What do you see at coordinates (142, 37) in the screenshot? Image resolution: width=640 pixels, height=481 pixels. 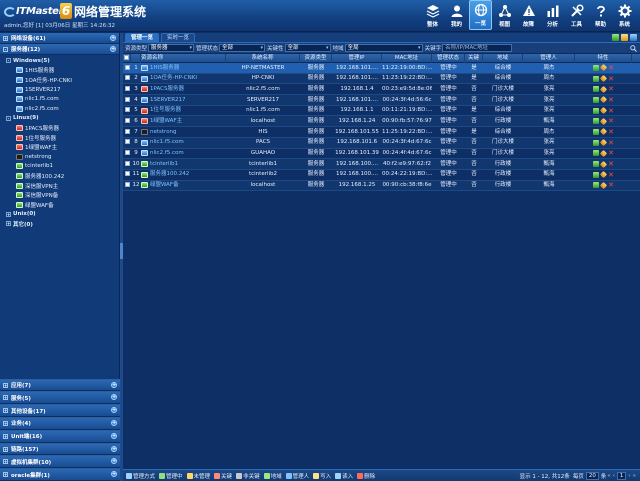 I see `tab-management: 管理一览` at bounding box center [142, 37].